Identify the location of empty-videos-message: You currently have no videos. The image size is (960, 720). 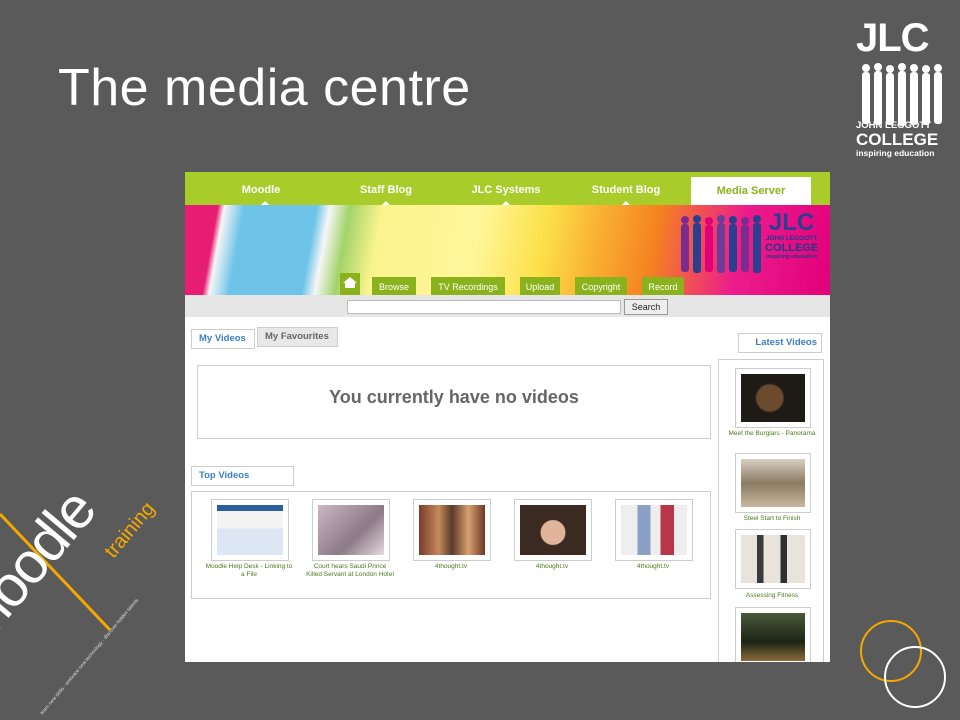
(454, 397).